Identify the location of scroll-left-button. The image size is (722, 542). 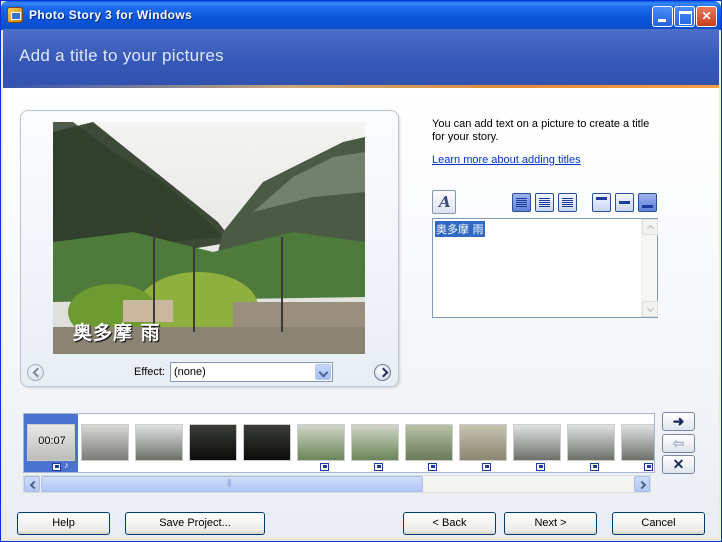
(32, 484).